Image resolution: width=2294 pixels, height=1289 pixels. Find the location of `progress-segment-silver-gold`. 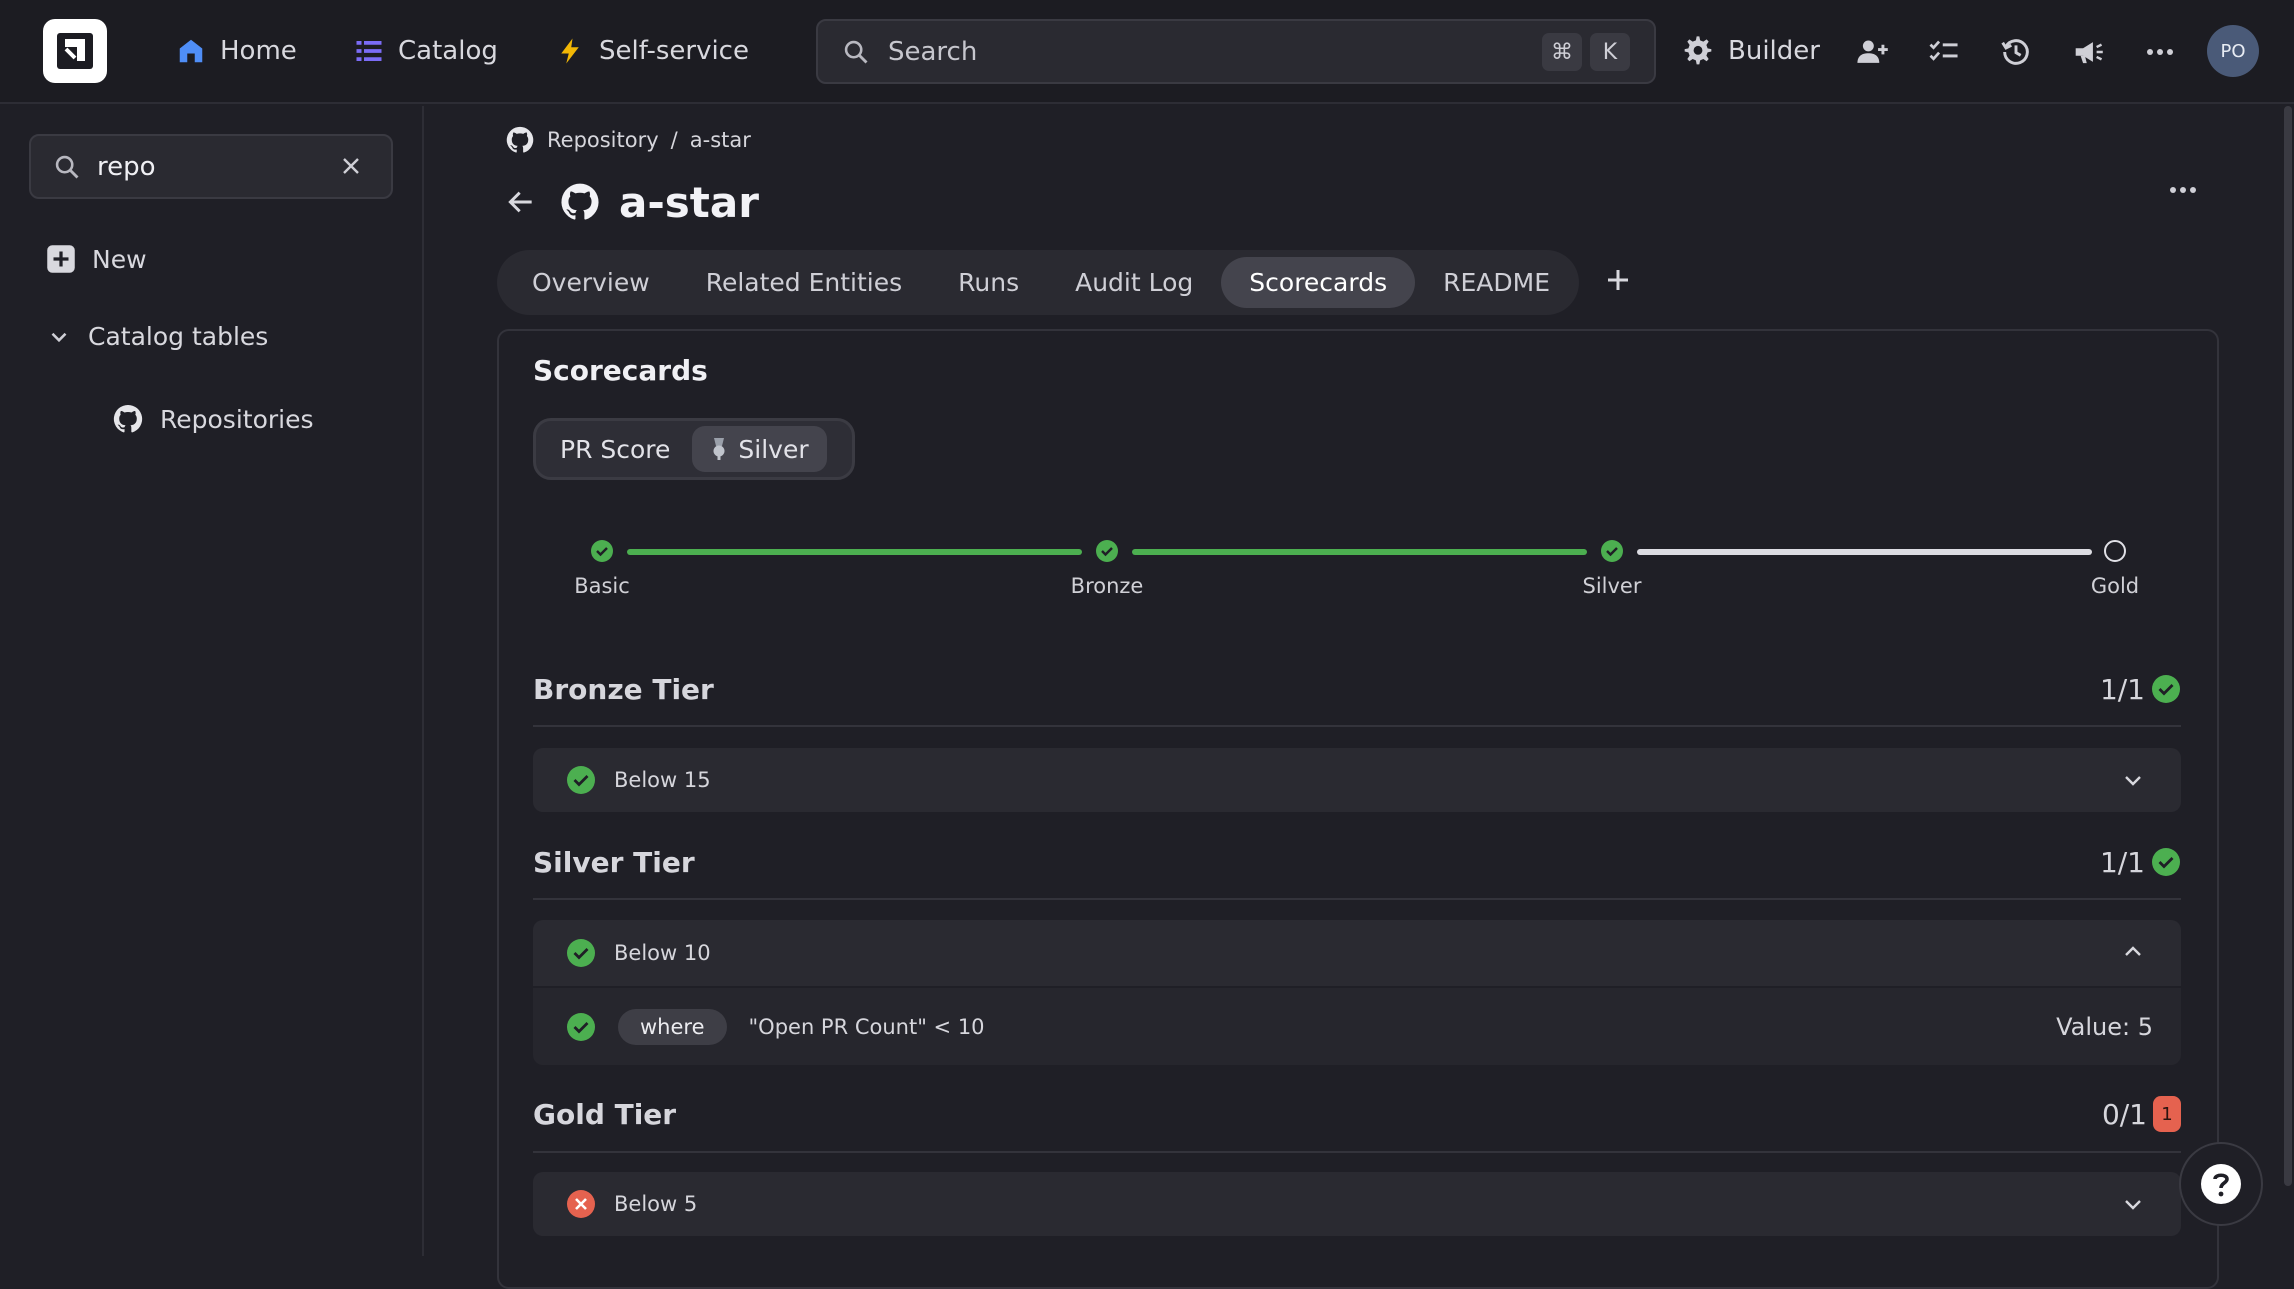

progress-segment-silver-gold is located at coordinates (1864, 552).